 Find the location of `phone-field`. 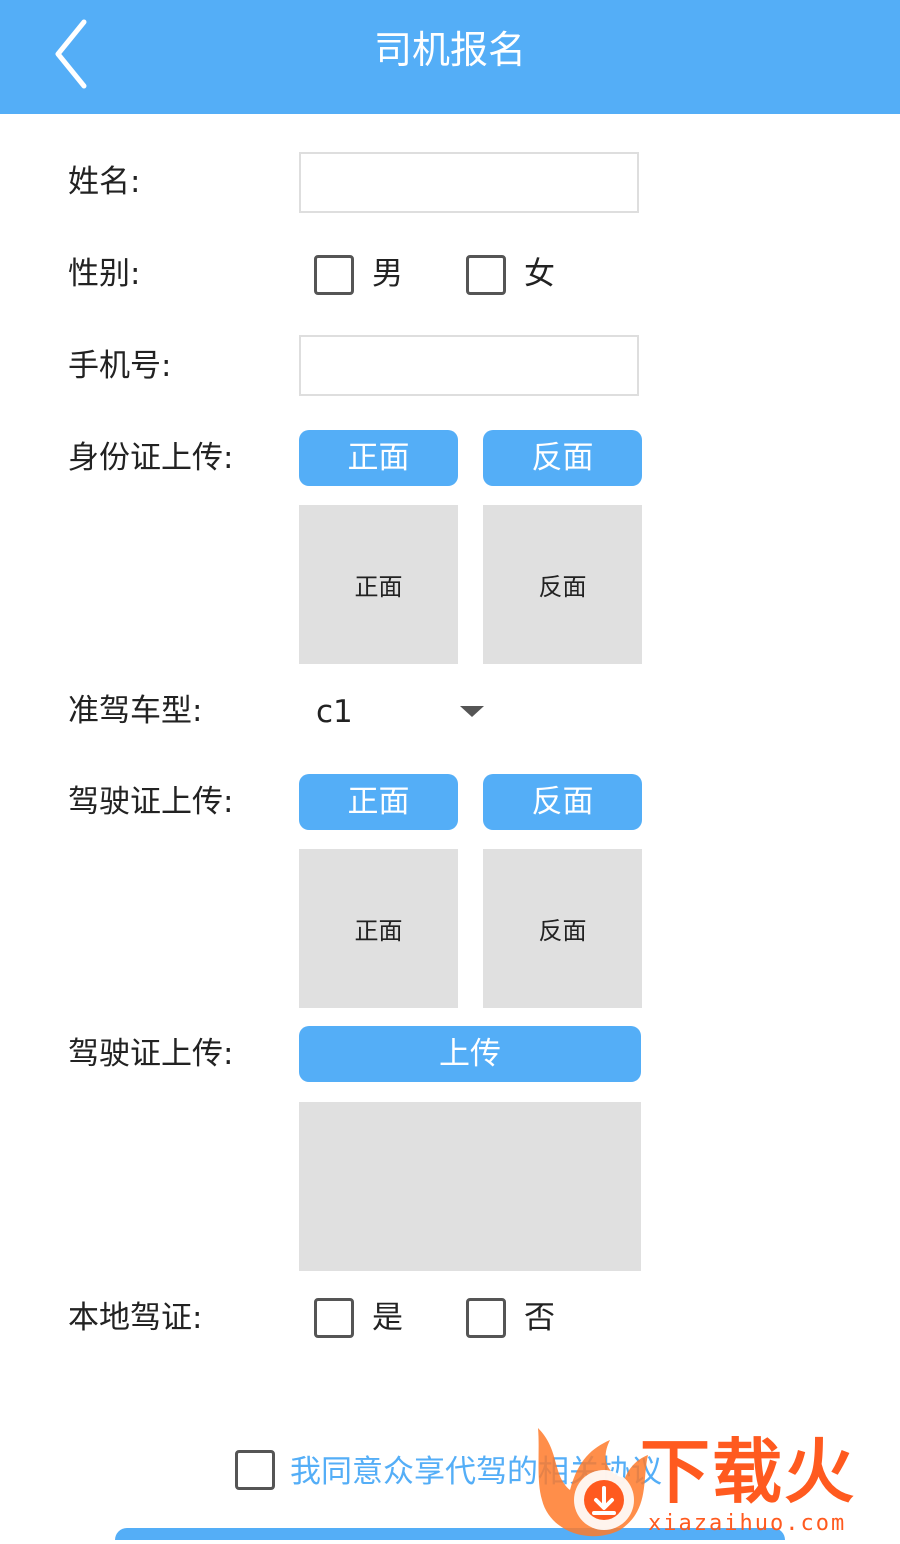

phone-field is located at coordinates (469, 365).